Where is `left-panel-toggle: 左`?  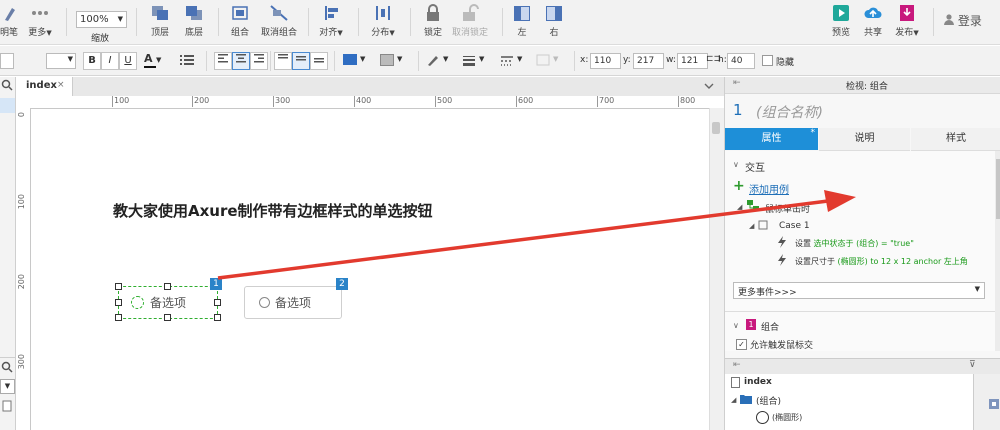
left-panel-toggle: 左 is located at coordinates (522, 21).